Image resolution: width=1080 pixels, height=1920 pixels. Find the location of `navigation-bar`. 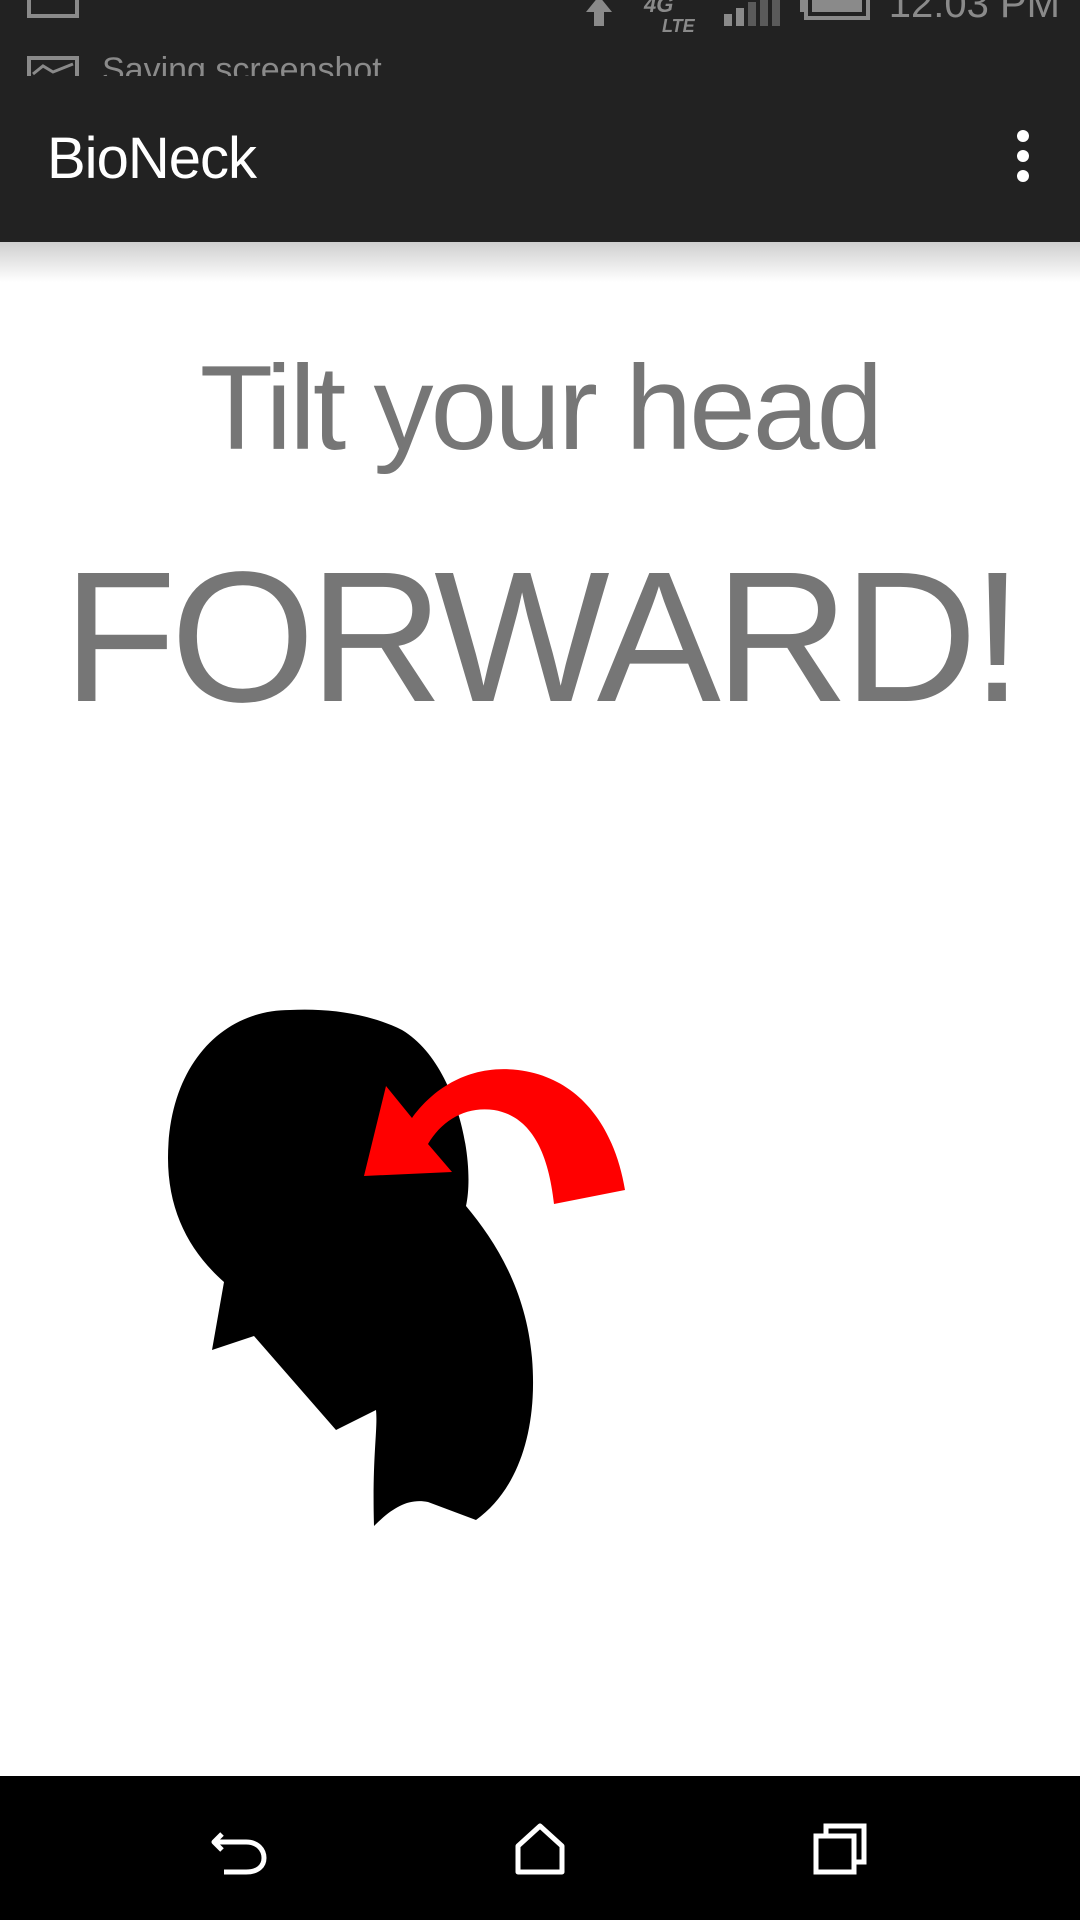

navigation-bar is located at coordinates (540, 1848).